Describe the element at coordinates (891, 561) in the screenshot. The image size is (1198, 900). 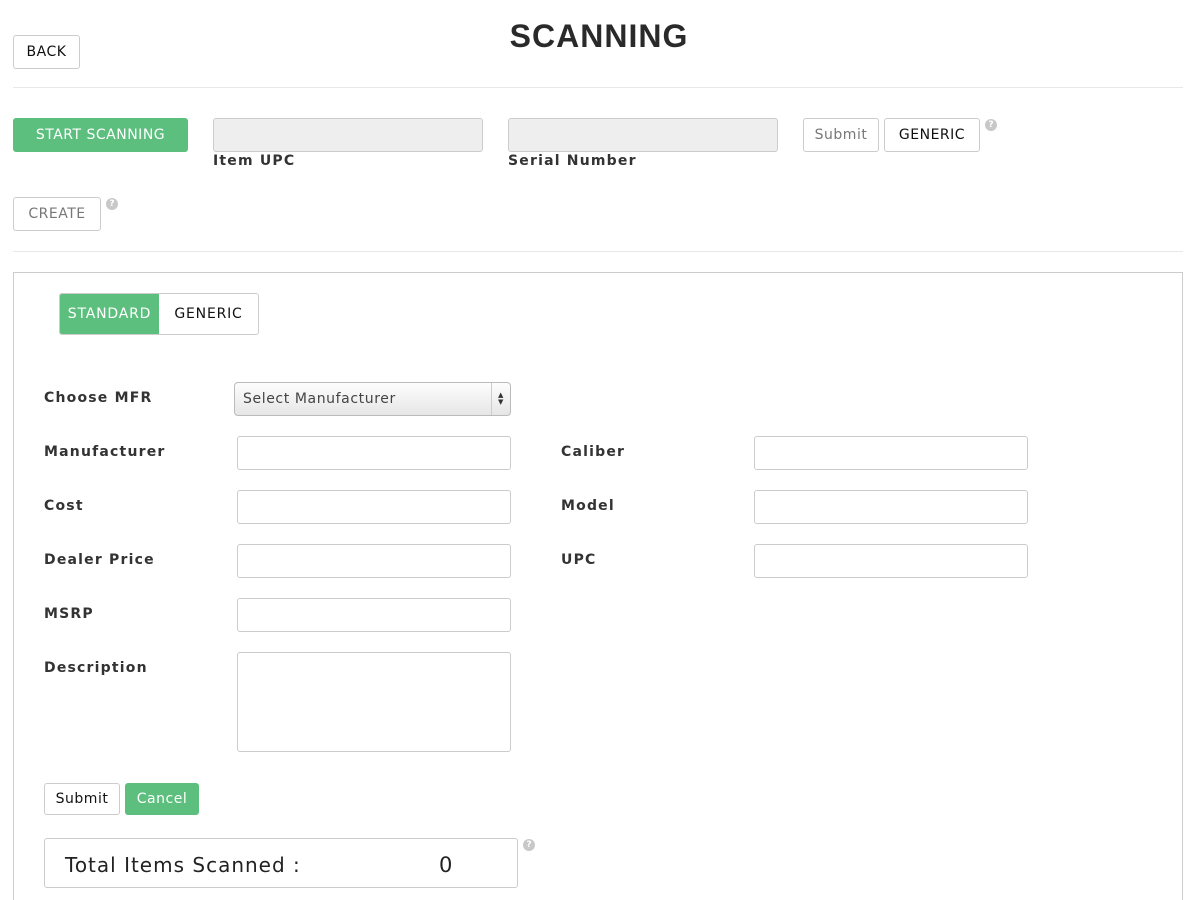
I see `upc-input` at that location.